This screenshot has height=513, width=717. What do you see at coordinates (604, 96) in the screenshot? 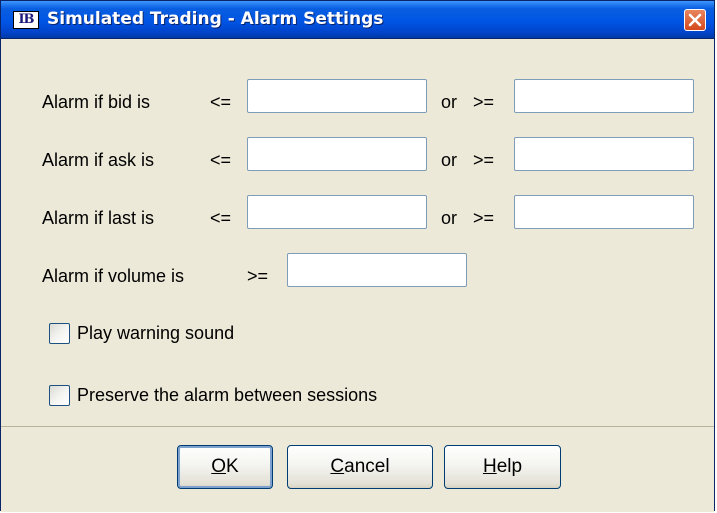
I see `bid-high-input` at bounding box center [604, 96].